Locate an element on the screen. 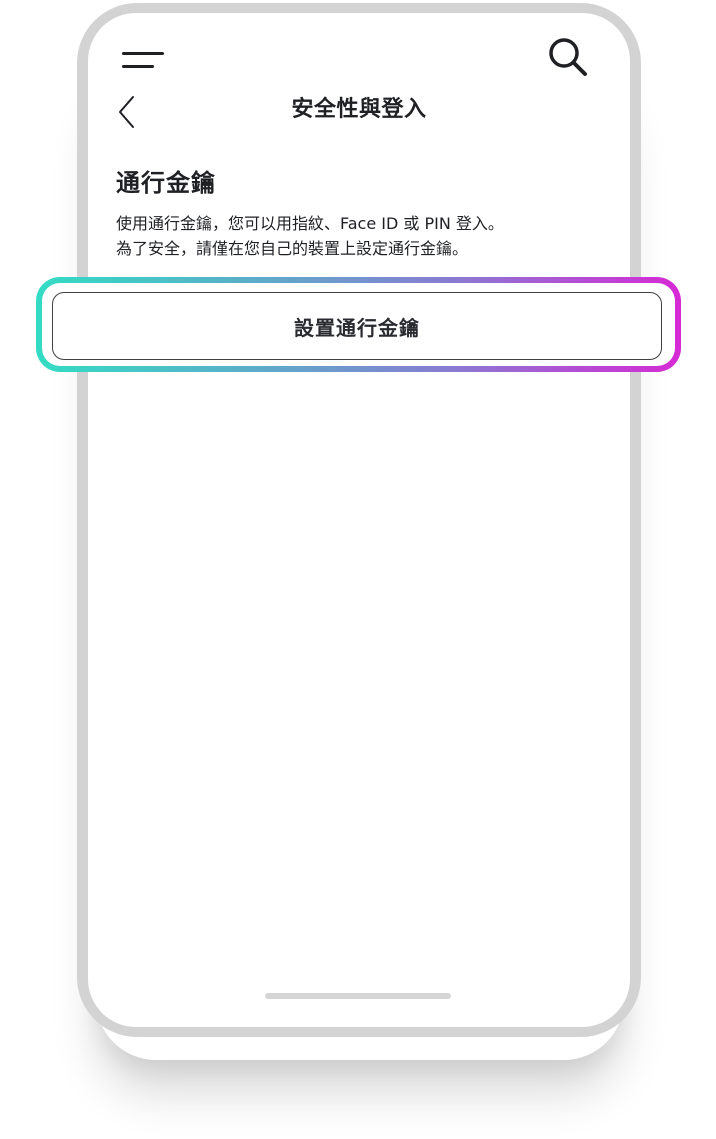 Image resolution: width=716 pixels, height=1139 pixels. home-indicator is located at coordinates (358, 996).